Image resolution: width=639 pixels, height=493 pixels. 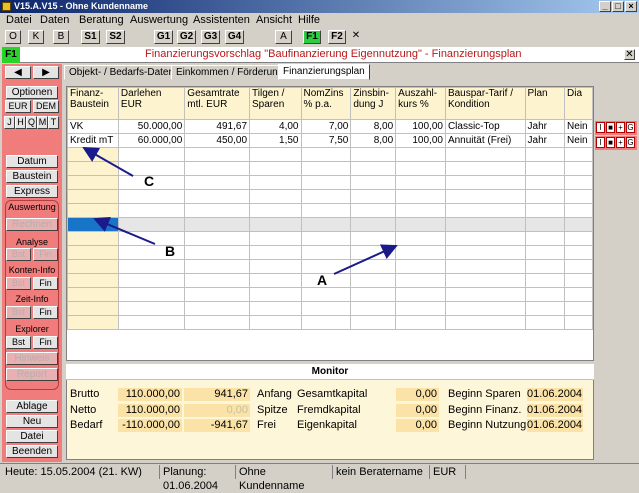 I want to click on monitor-label-beginn-finanz: Beginn Finanz., so click(x=485, y=410).